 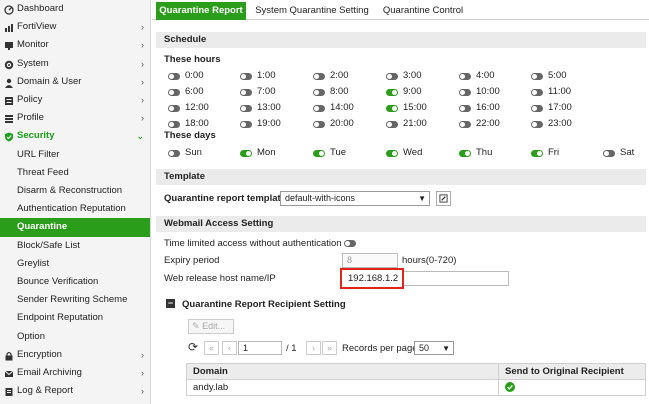 What do you see at coordinates (342, 371) in the screenshot?
I see `column-header-domain: Domain` at bounding box center [342, 371].